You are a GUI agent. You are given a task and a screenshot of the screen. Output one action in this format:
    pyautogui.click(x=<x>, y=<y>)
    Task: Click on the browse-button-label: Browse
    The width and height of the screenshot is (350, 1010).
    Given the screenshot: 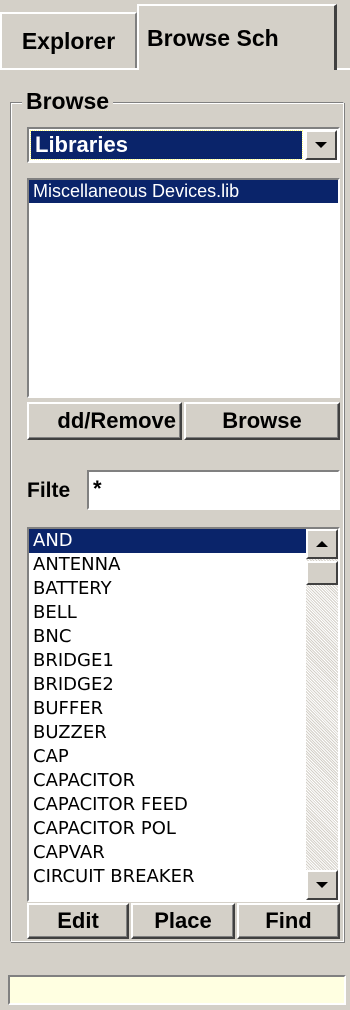 What is the action you would take?
    pyautogui.click(x=262, y=420)
    